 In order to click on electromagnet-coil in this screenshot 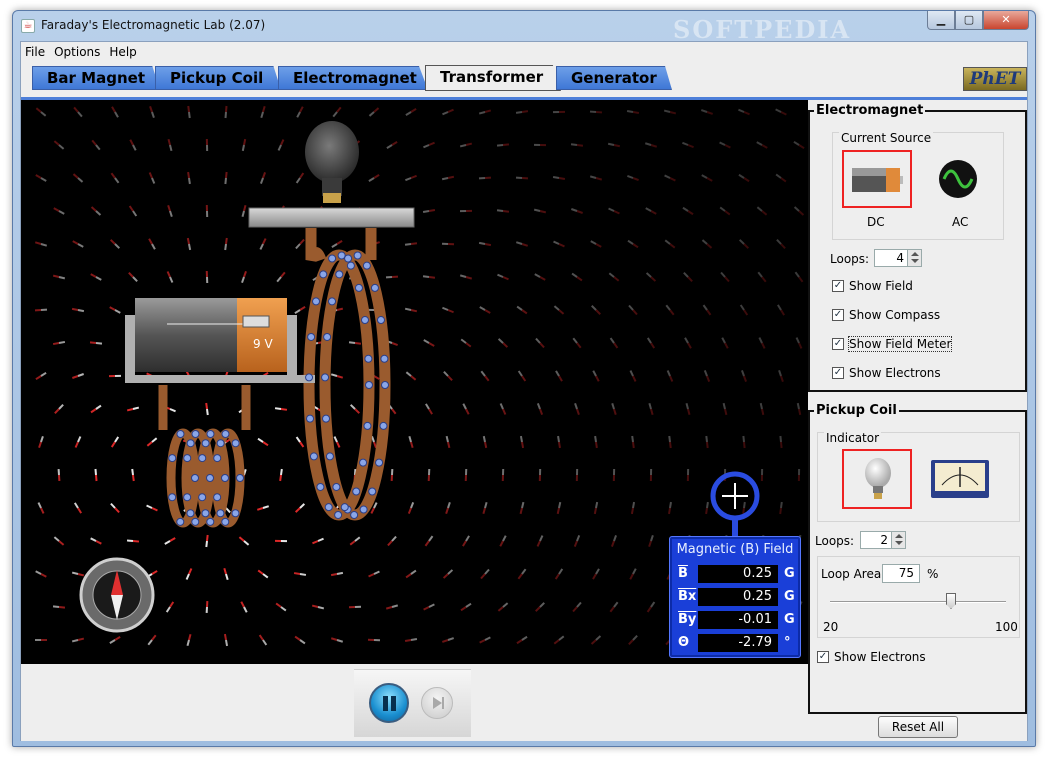, I will do `click(204, 456)`.